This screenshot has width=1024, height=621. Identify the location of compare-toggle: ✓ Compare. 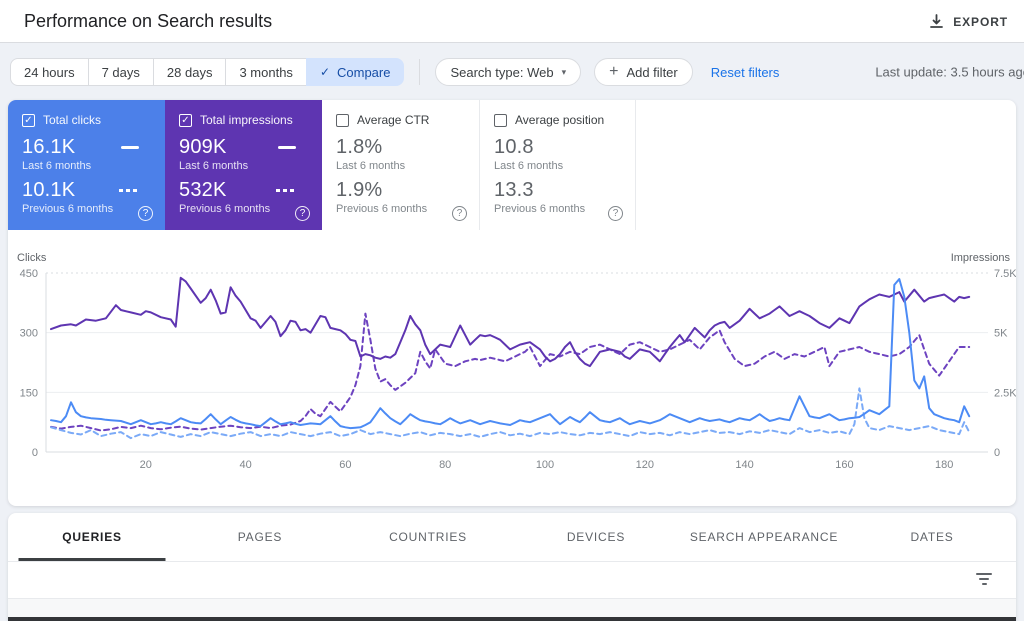
(355, 72).